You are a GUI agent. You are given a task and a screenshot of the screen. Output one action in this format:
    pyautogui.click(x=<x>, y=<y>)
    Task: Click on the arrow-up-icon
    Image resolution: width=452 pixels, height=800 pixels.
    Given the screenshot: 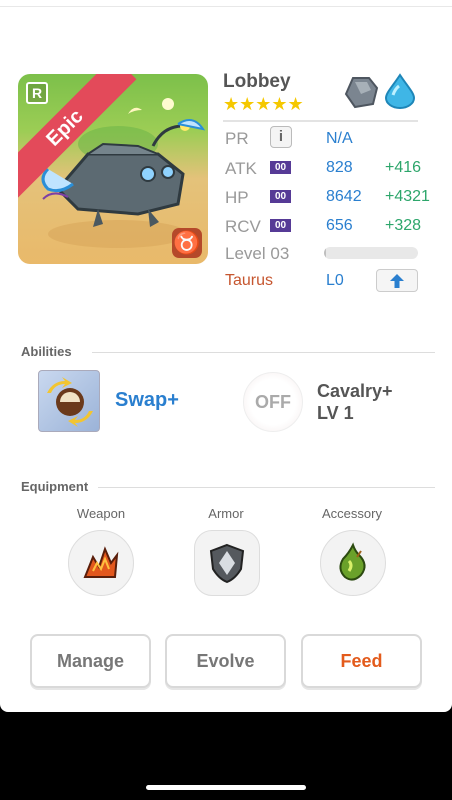 What is the action you would take?
    pyautogui.click(x=397, y=280)
    